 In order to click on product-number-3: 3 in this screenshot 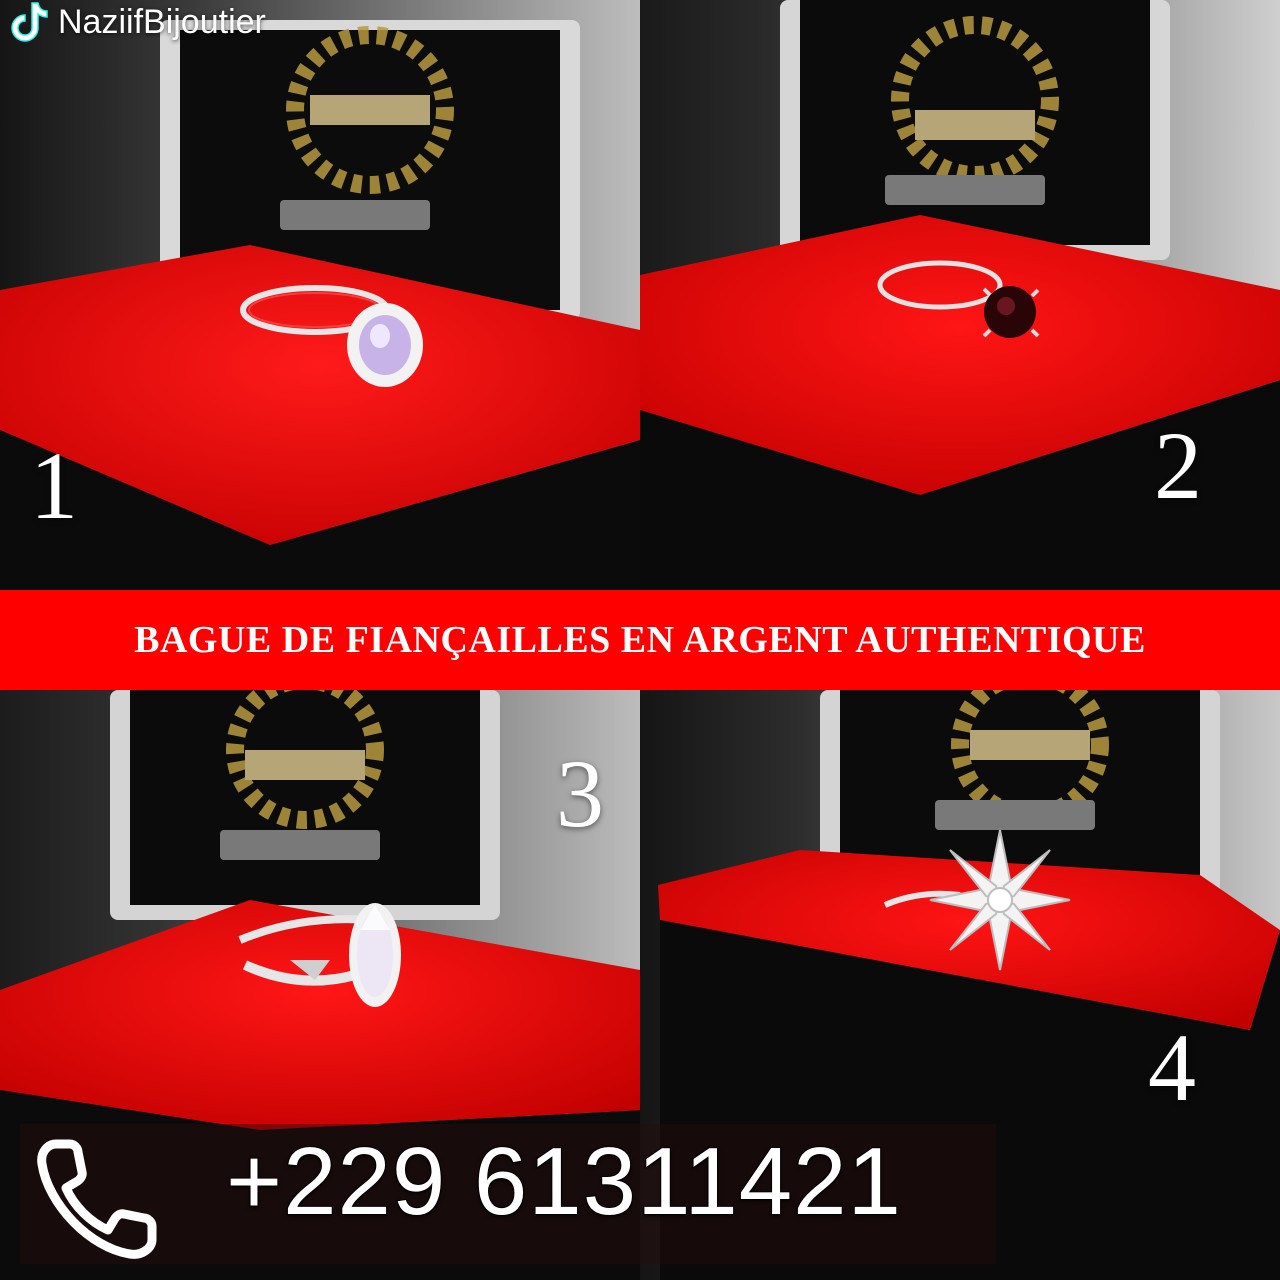, I will do `click(580, 793)`.